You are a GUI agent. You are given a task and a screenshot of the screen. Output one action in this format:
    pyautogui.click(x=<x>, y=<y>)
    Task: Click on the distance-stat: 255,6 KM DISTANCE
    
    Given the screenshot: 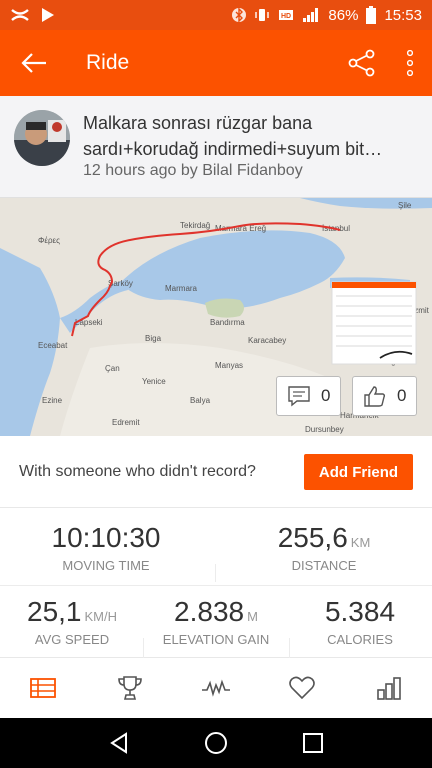 What is the action you would take?
    pyautogui.click(x=324, y=547)
    